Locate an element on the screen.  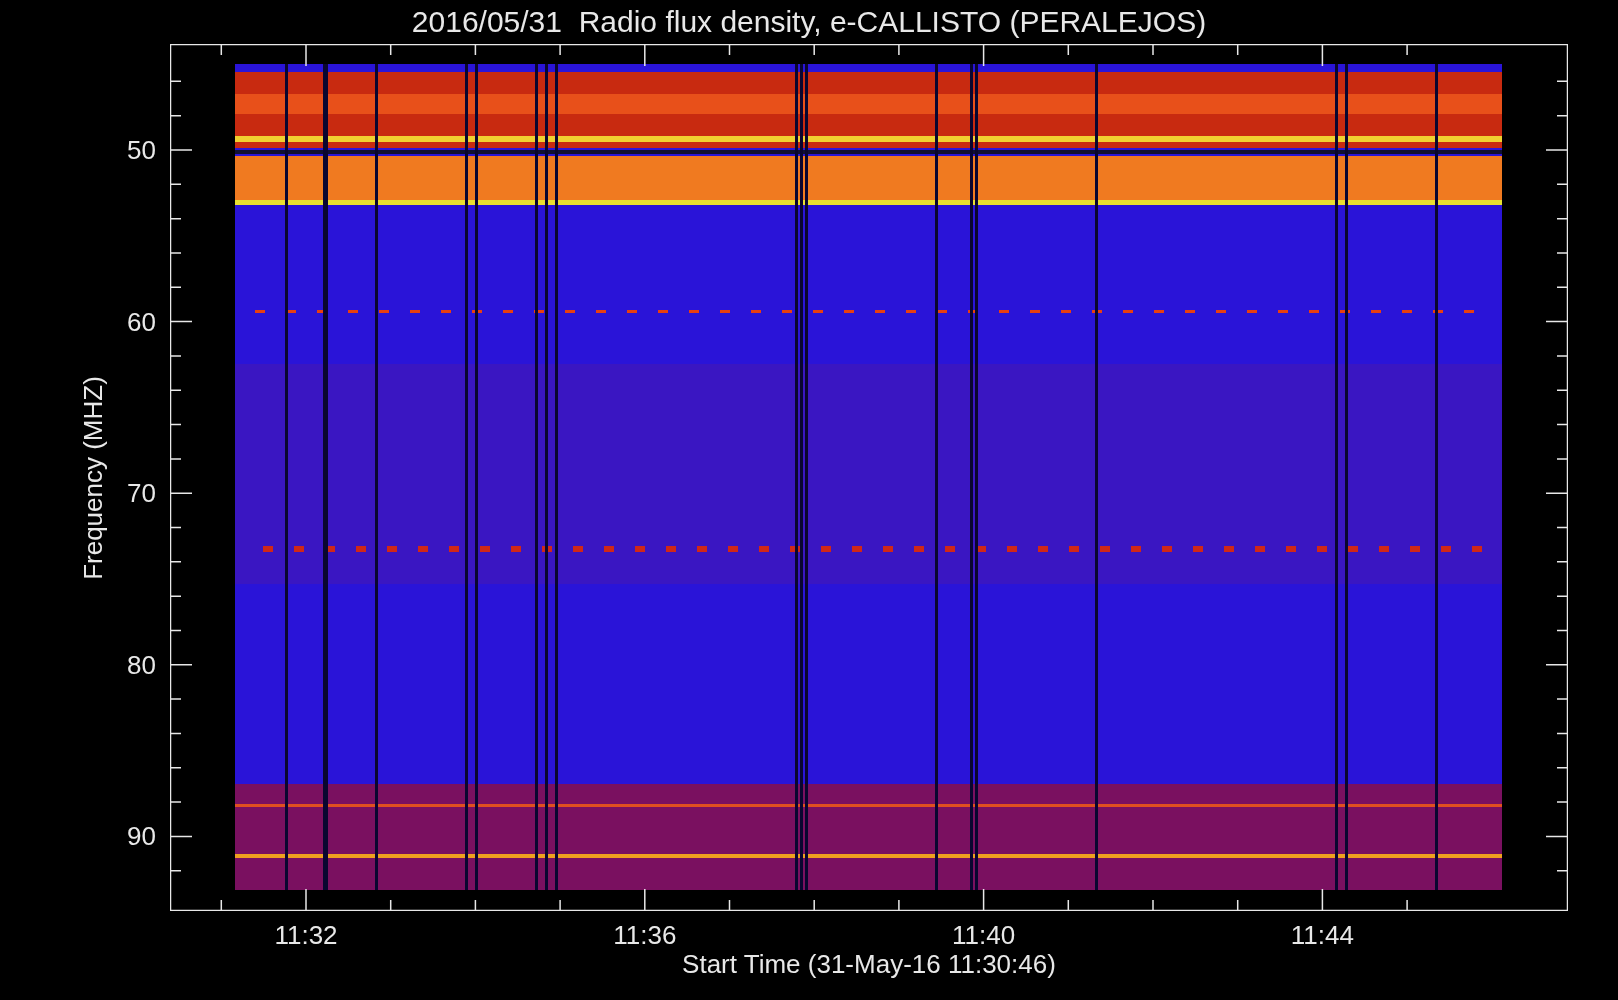
axis-title: Start Time (31-May-16 11:30:46) is located at coordinates (869, 964).